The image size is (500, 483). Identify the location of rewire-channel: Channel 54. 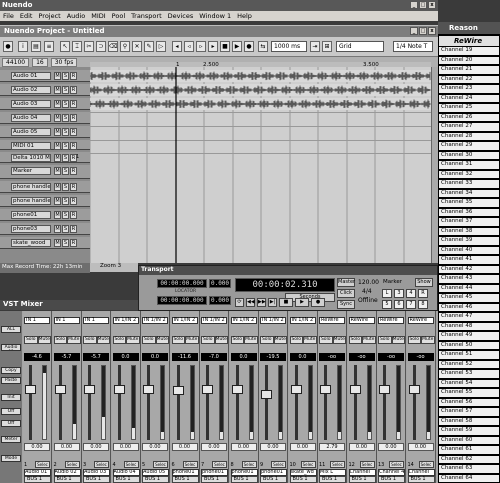
(469, 383).